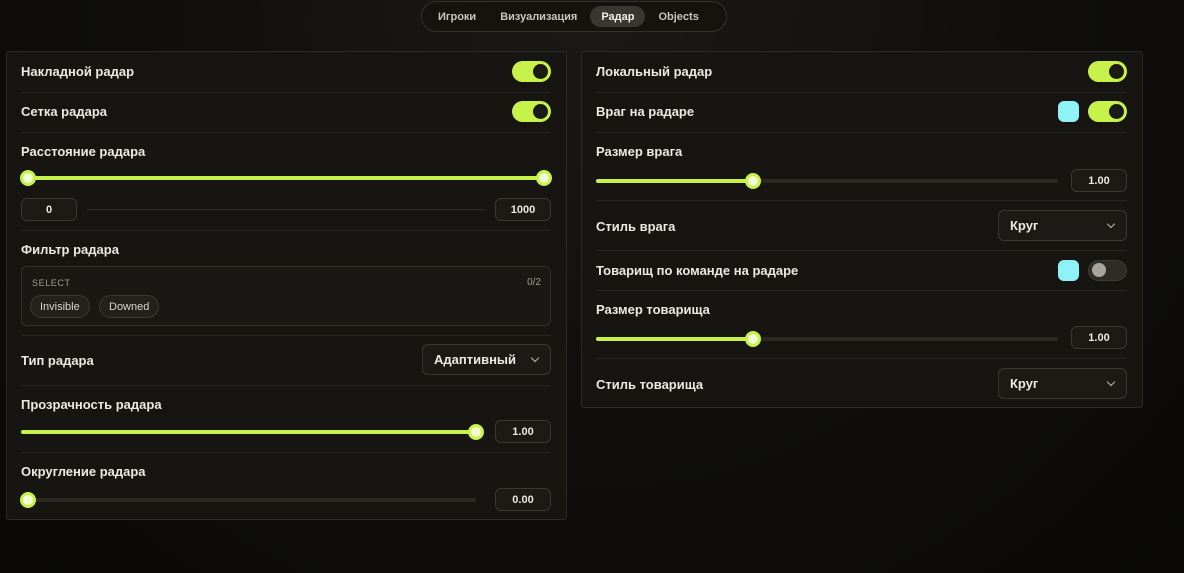 Image resolution: width=1184 pixels, height=573 pixels. I want to click on enemy-size-slider, so click(827, 181).